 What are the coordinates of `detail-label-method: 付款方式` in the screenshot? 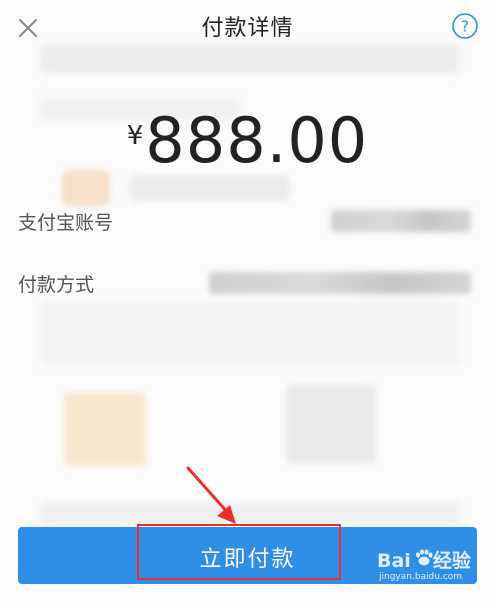 It's located at (56, 285).